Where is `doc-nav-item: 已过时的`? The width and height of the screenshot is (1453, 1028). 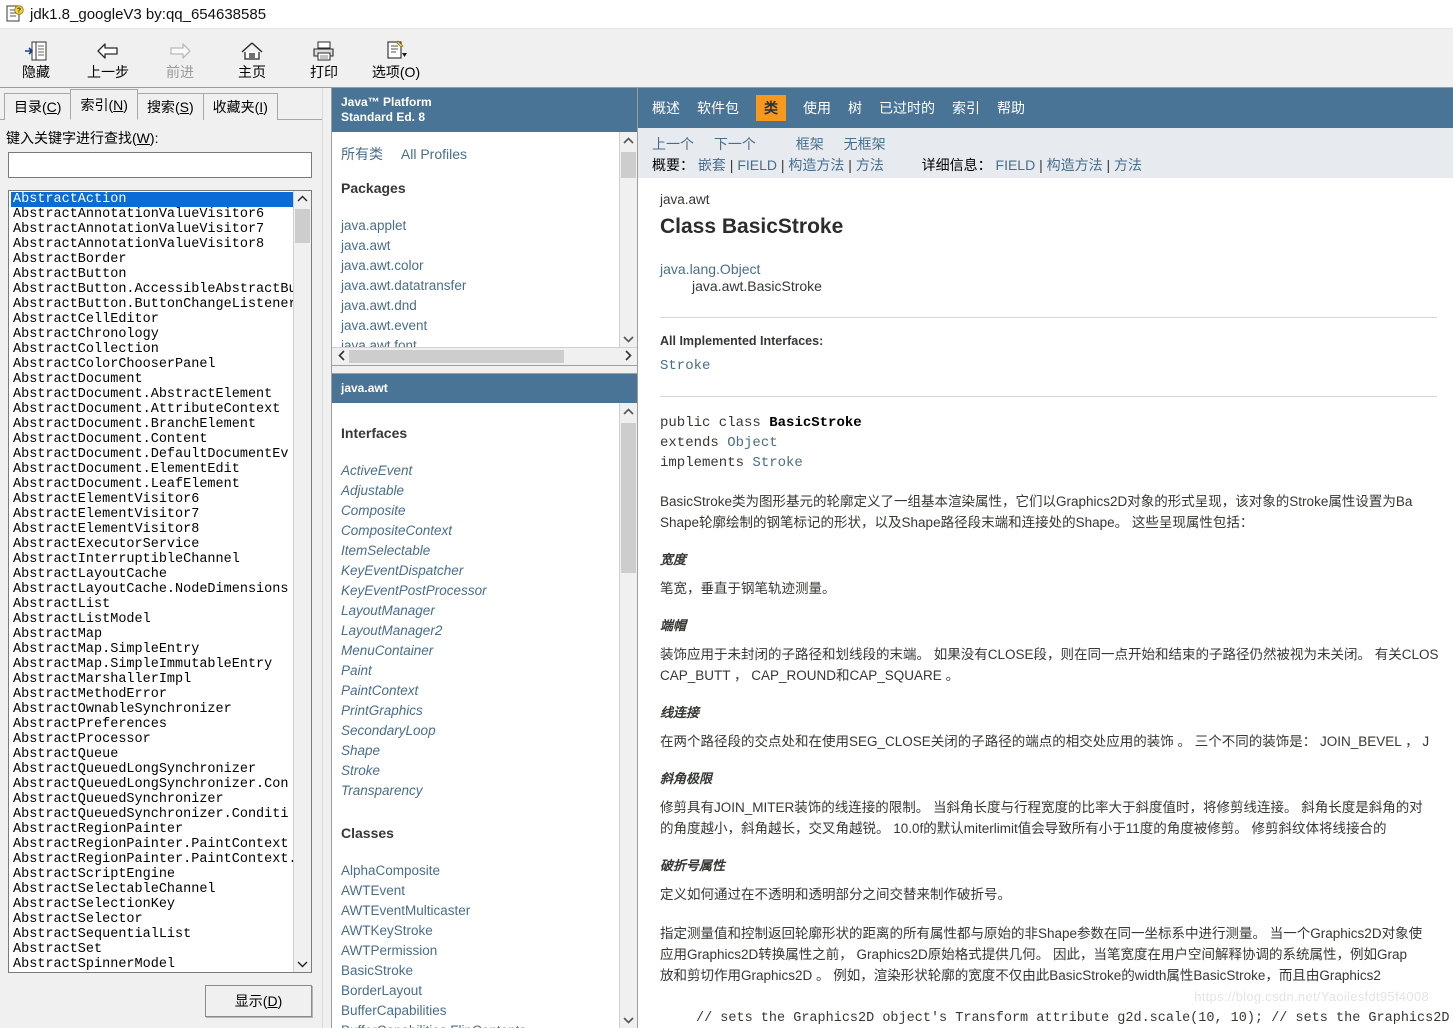
doc-nav-item: 已过时的 is located at coordinates (907, 108).